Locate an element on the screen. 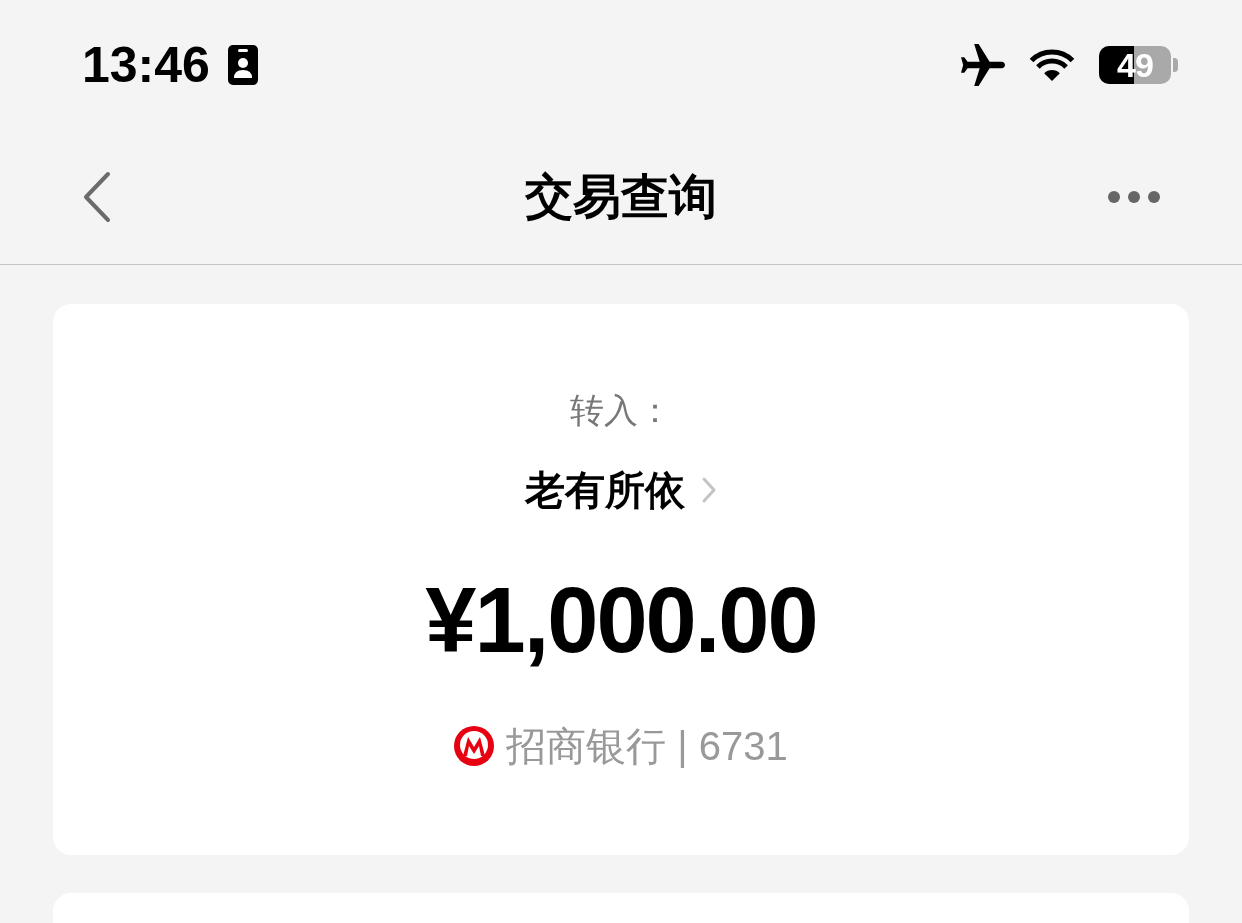  page-title: 交易查询 is located at coordinates (621, 197).